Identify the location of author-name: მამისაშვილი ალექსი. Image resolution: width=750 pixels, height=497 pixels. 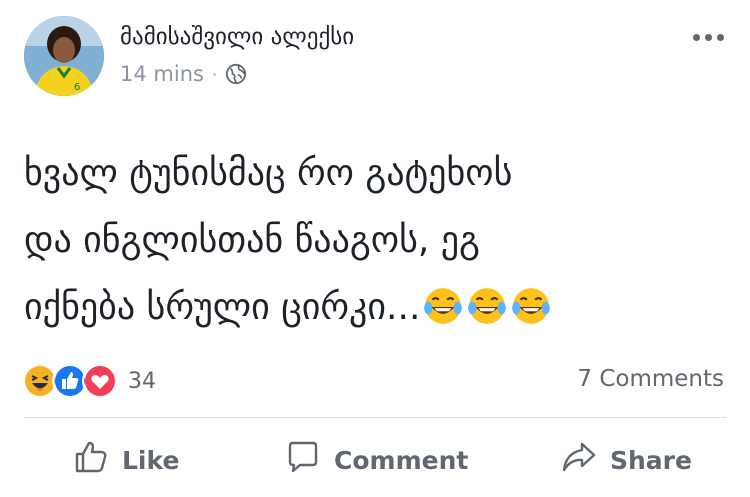
(237, 37).